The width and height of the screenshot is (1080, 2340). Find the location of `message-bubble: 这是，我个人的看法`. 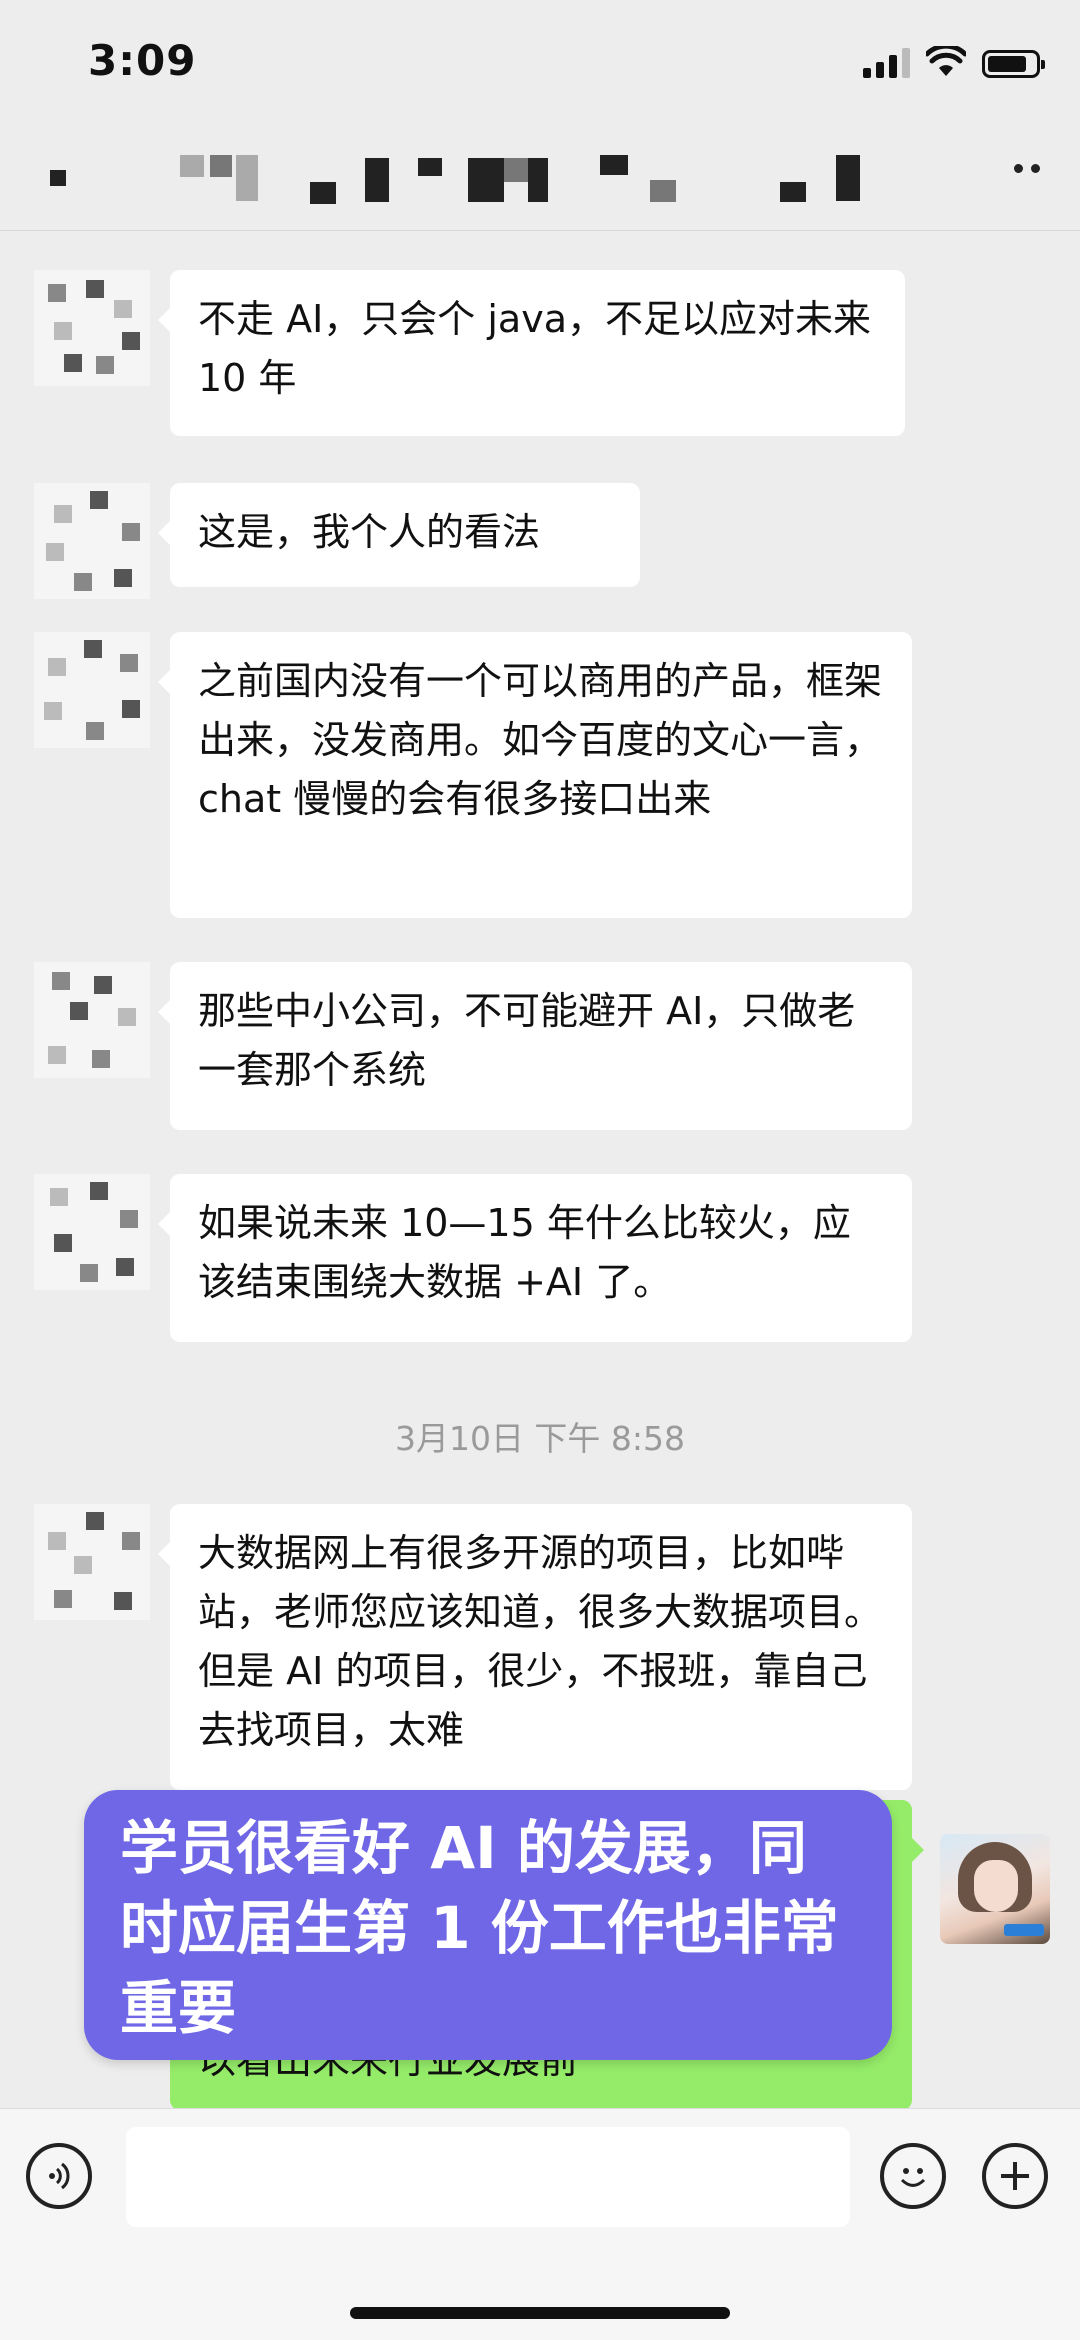

message-bubble: 这是，我个人的看法 is located at coordinates (399, 535).